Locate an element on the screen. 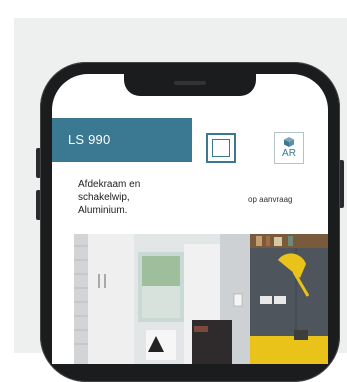  ar-label: AR is located at coordinates (289, 153).